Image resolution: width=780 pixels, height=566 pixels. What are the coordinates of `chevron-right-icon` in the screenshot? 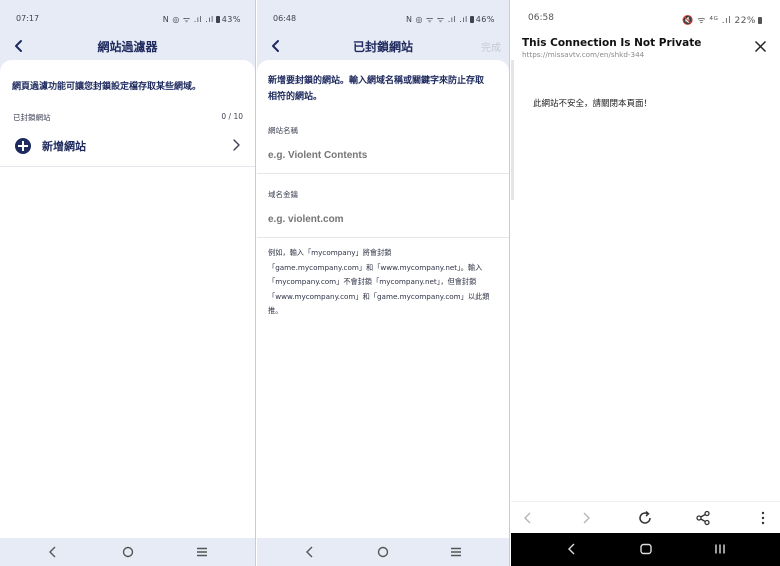 It's located at (236, 145).